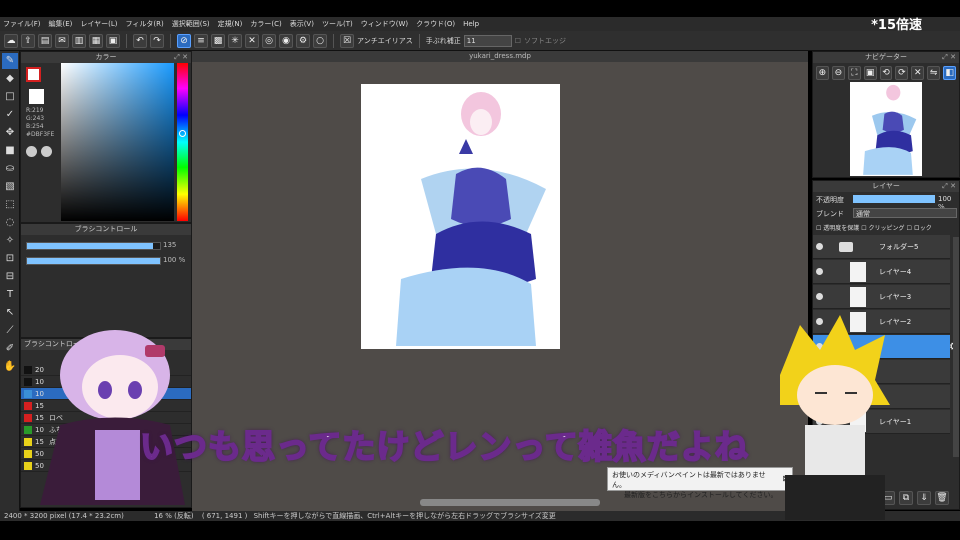 The height and width of the screenshot is (540, 960). I want to click on dropper-tool-icon: ⟋, so click(10, 331).